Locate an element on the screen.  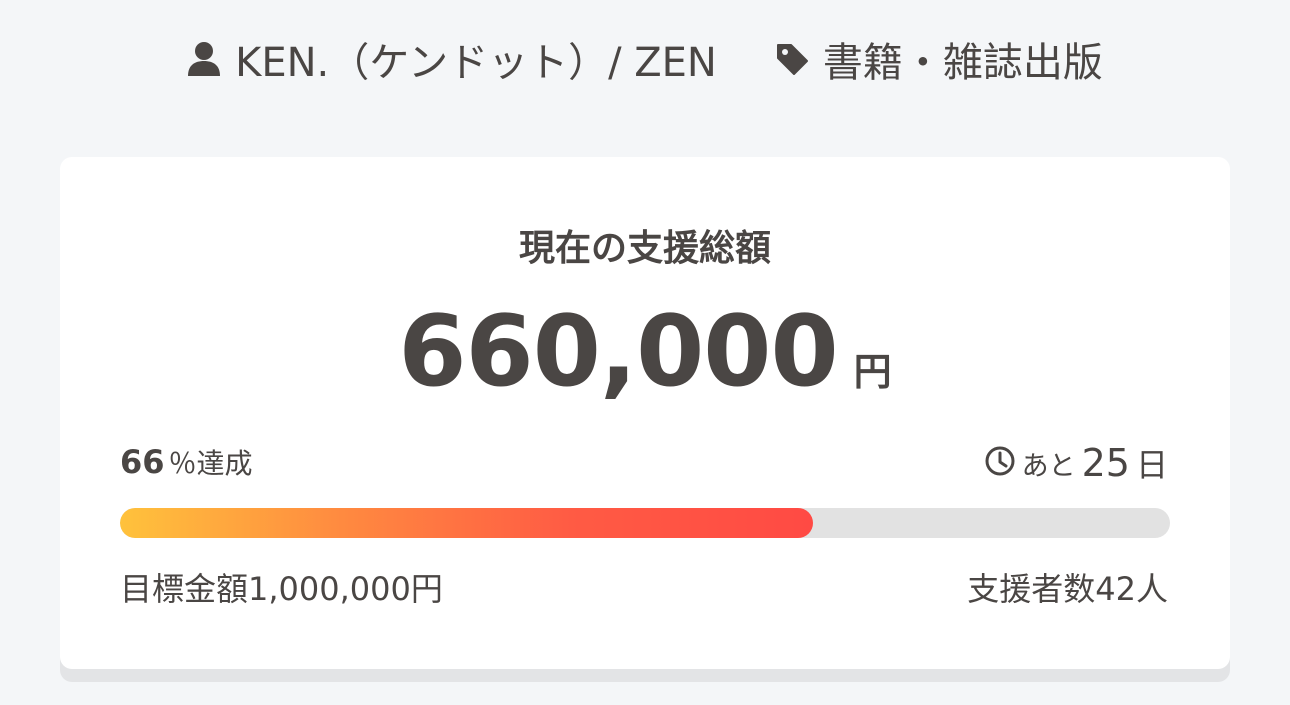
remaining-unit: 日 is located at coordinates (1151, 465).